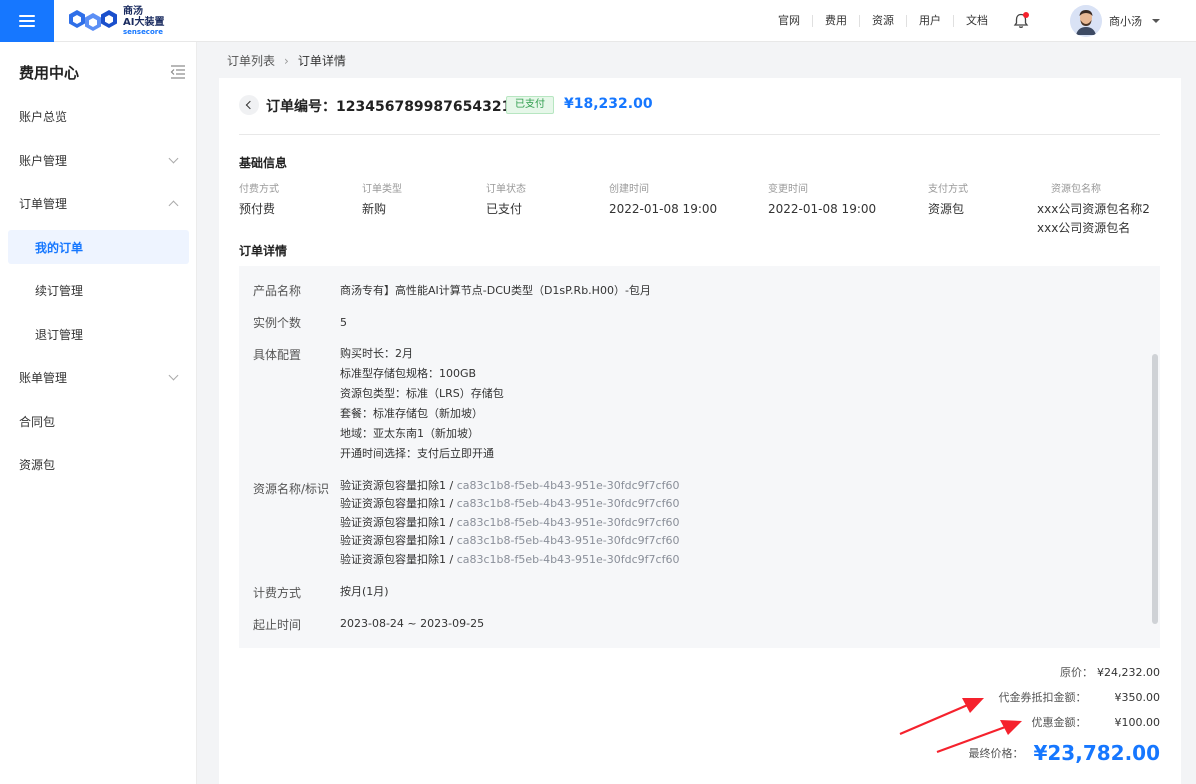  Describe the element at coordinates (495, 290) in the screenshot. I see `product-name-value: 商汤专有】高性能AI计算节点-DCU类型（D1sP.Rb.H00）-包月` at that location.